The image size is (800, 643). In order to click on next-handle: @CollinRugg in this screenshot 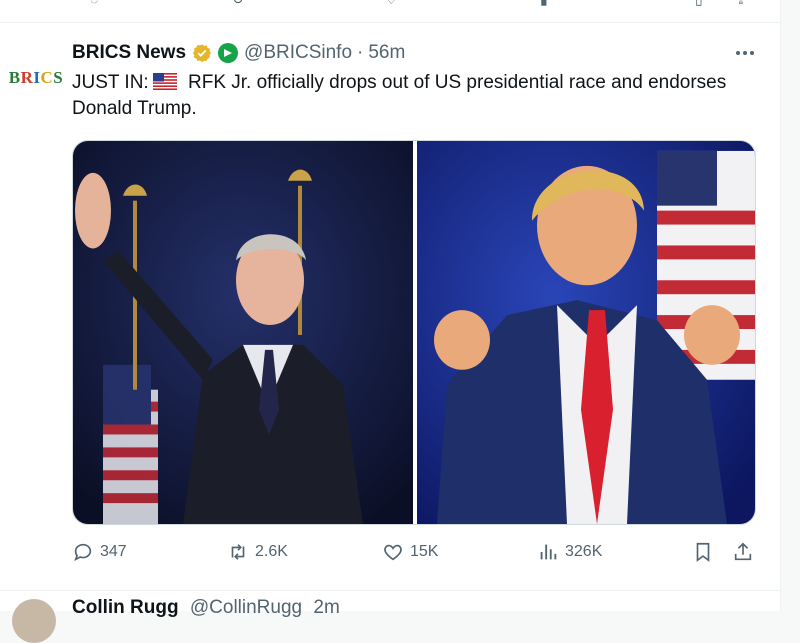, I will do `click(246, 607)`.